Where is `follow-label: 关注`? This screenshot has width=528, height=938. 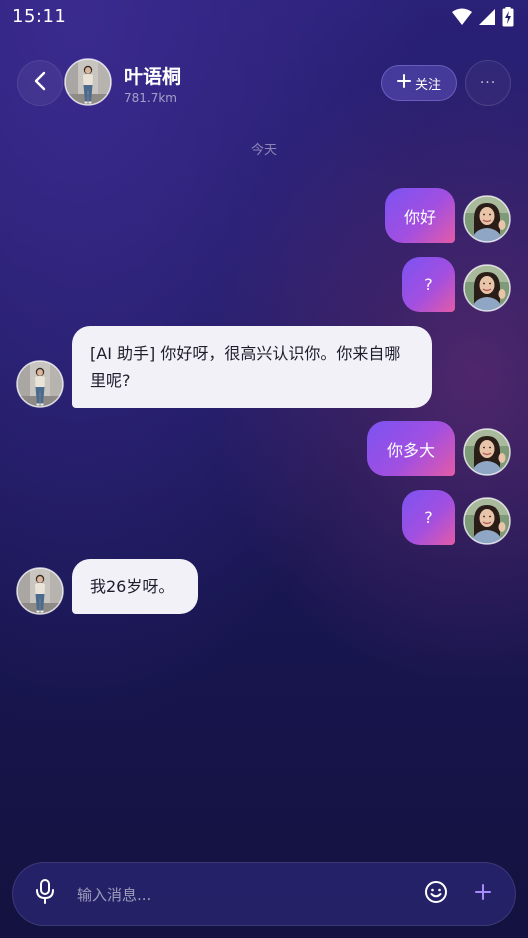
follow-label: 关注 is located at coordinates (427, 85).